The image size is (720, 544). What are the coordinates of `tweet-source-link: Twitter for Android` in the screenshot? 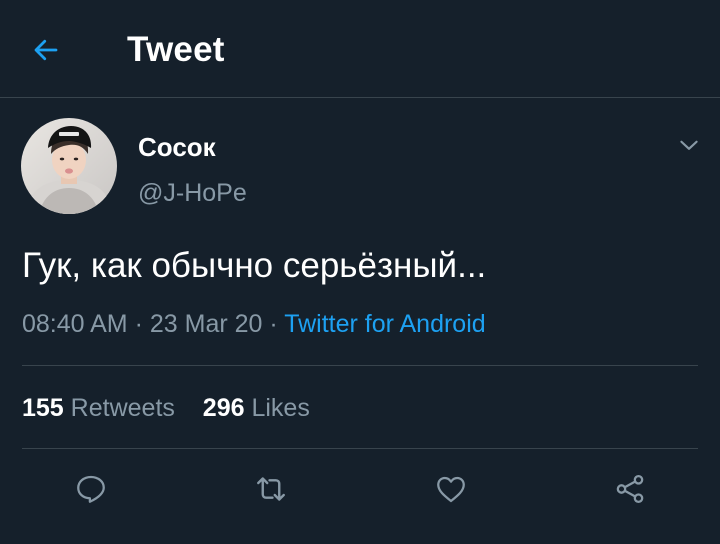 It's located at (384, 324).